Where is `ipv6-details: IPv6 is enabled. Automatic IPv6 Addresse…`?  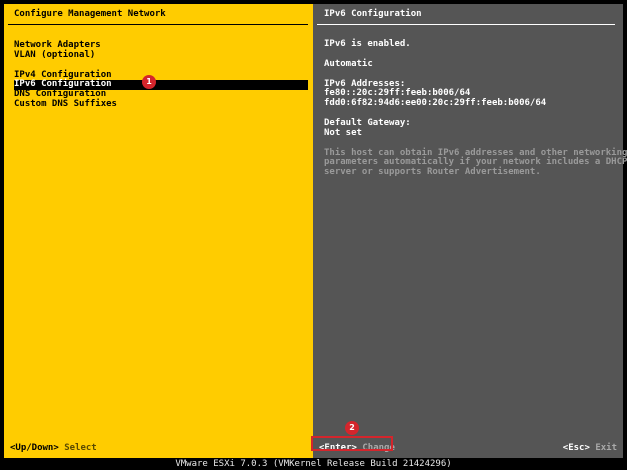 ipv6-details: IPv6 is enabled. Automatic IPv6 Addresse… is located at coordinates (475, 108).